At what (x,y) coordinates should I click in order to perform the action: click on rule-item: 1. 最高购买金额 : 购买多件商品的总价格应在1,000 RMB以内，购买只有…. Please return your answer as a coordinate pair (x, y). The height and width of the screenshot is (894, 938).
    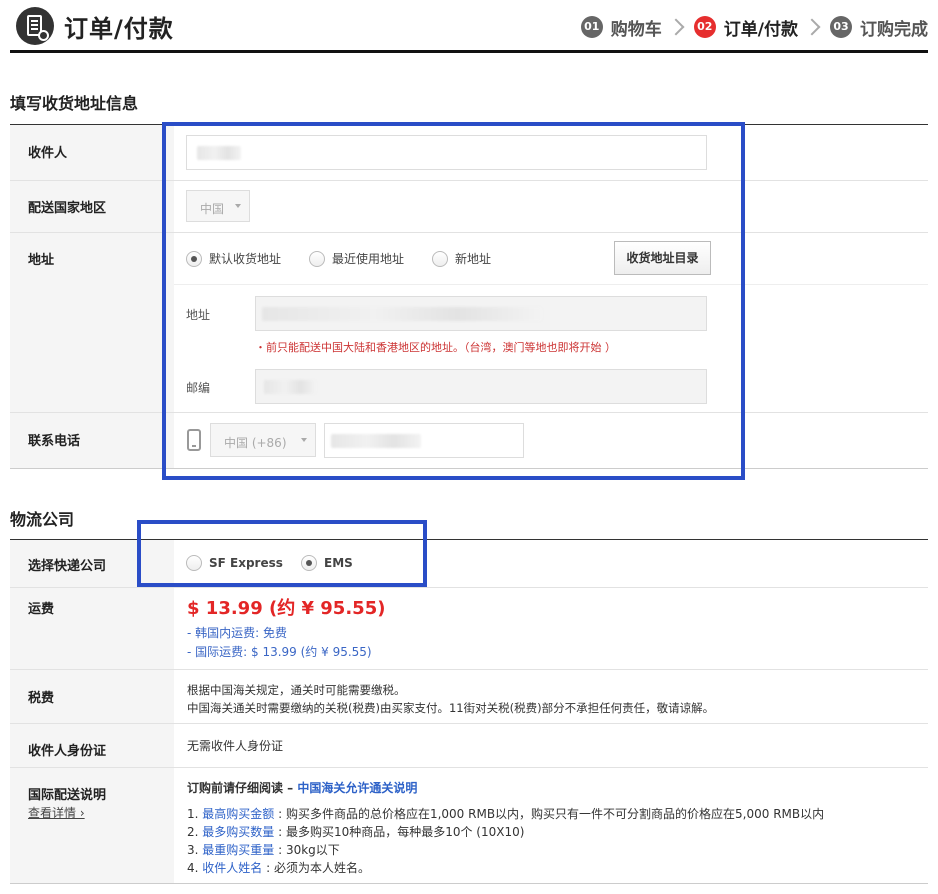
    Looking at the image, I should click on (506, 814).